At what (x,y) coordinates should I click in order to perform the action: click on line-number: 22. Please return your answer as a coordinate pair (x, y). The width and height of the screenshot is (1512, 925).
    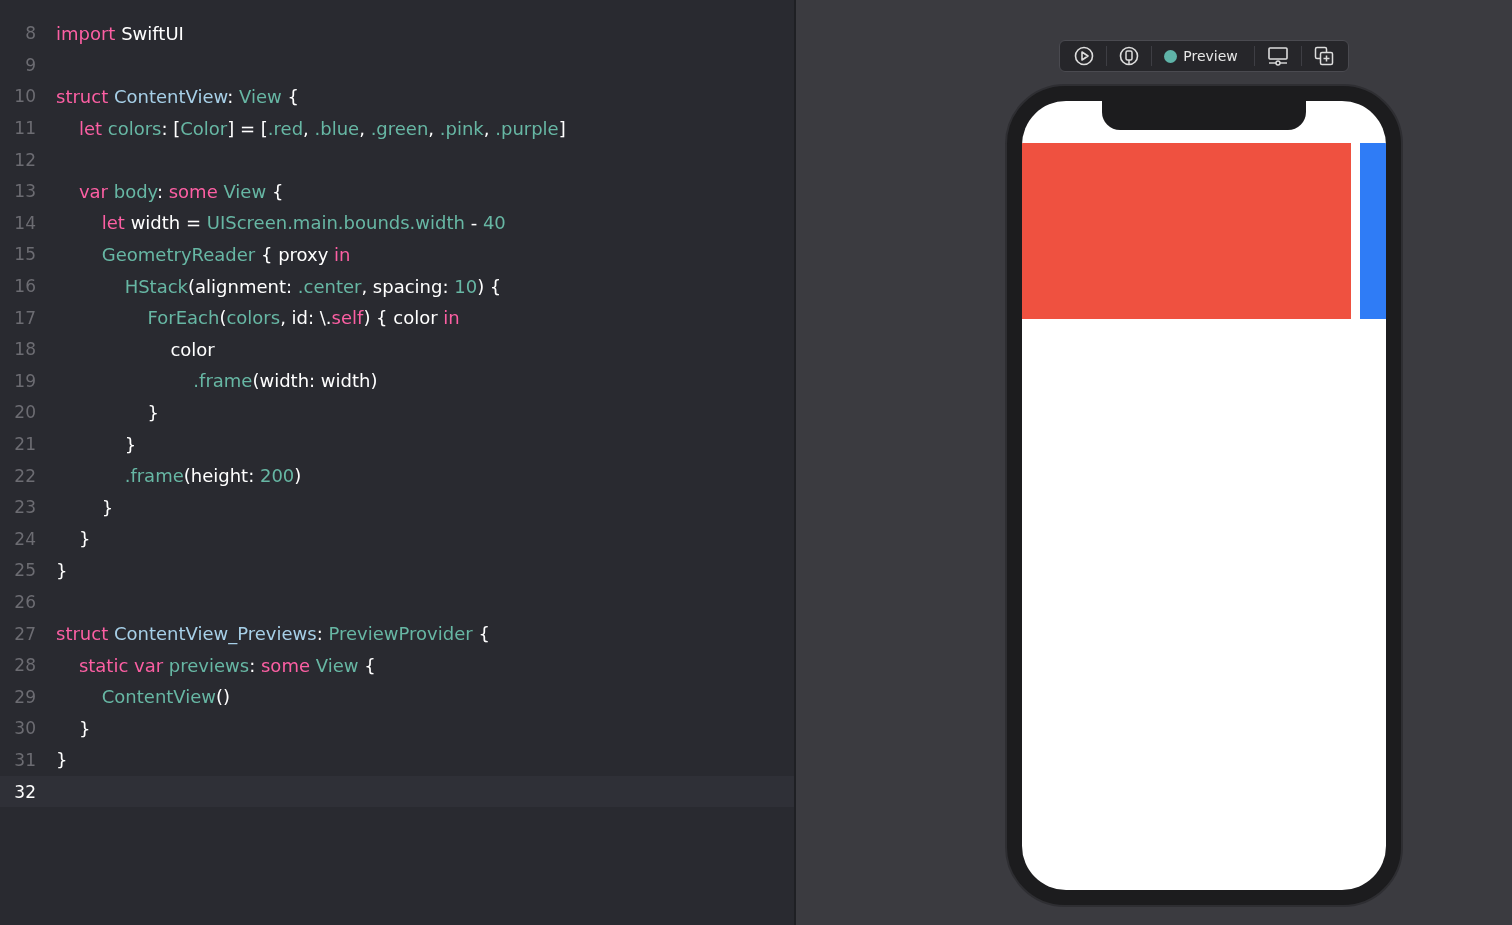
    Looking at the image, I should click on (24, 475).